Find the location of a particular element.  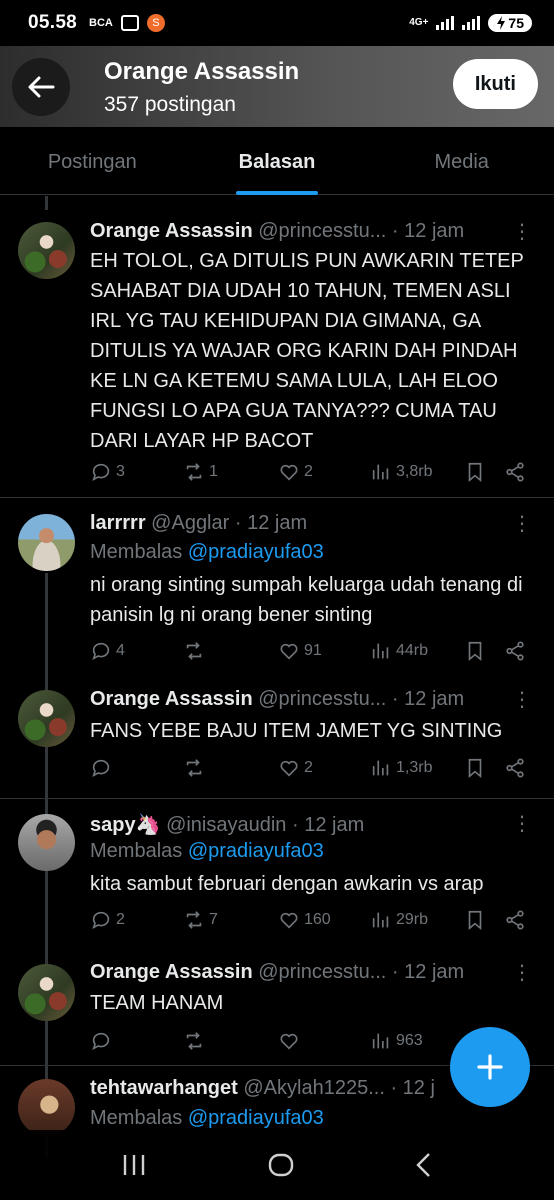

follow-button: Ikuti is located at coordinates (495, 84).